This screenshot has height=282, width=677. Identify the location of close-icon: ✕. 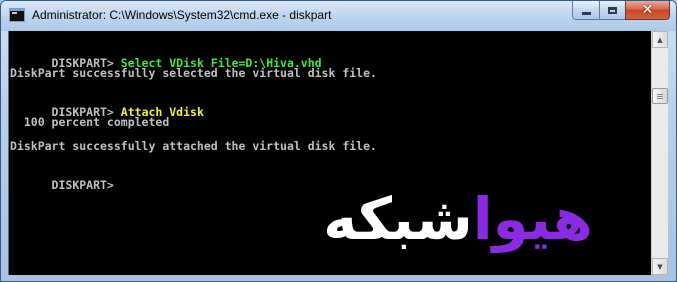
(647, 10).